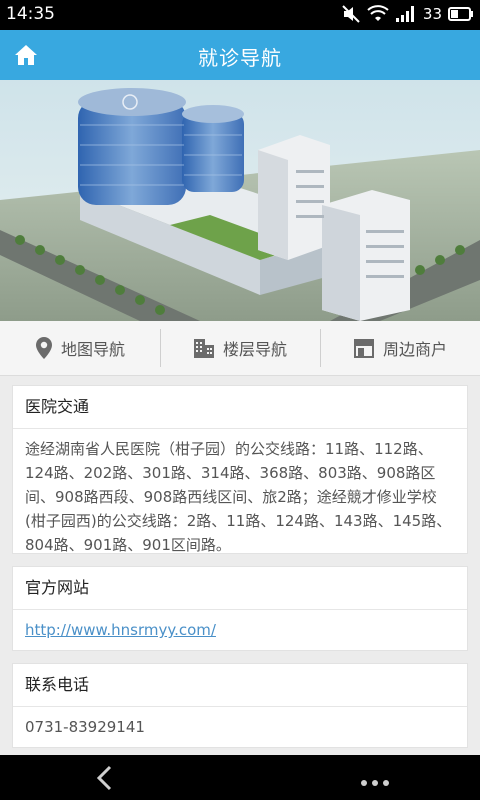 The width and height of the screenshot is (480, 800). Describe the element at coordinates (254, 349) in the screenshot. I see `tab-label: 楼层导航` at that location.